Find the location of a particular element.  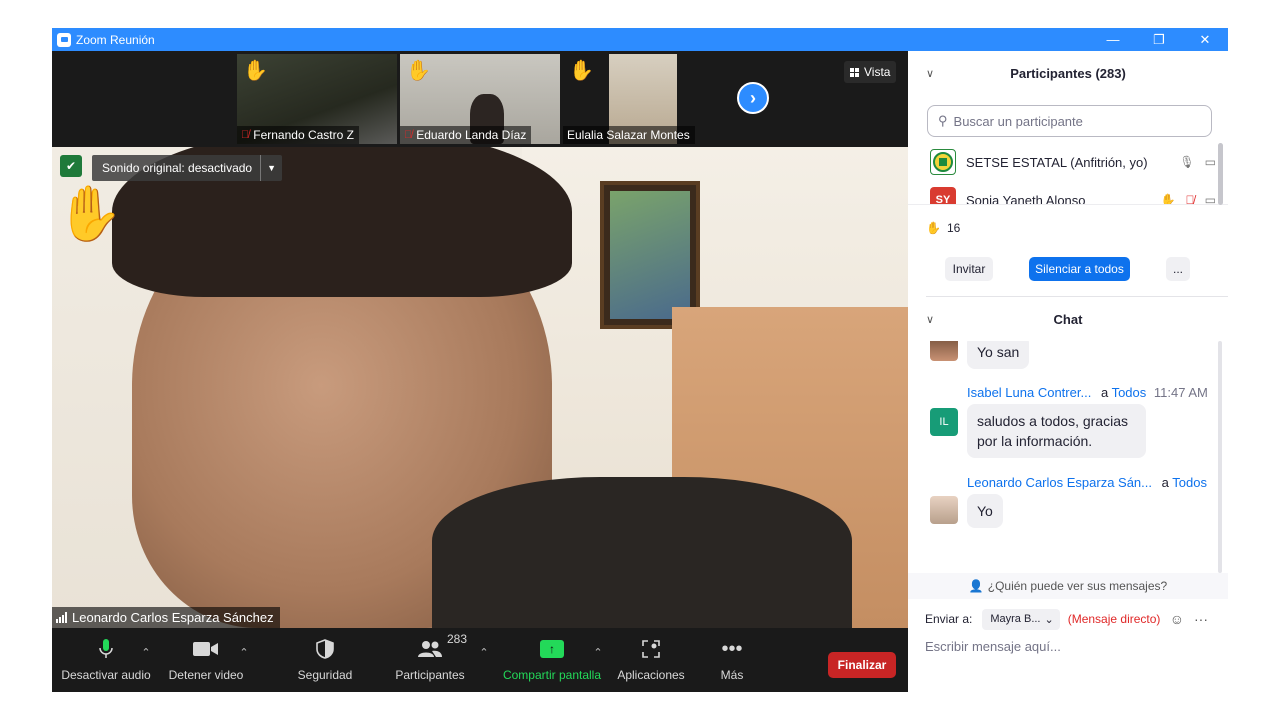

participants-title: Participantes (283) is located at coordinates (1068, 73).